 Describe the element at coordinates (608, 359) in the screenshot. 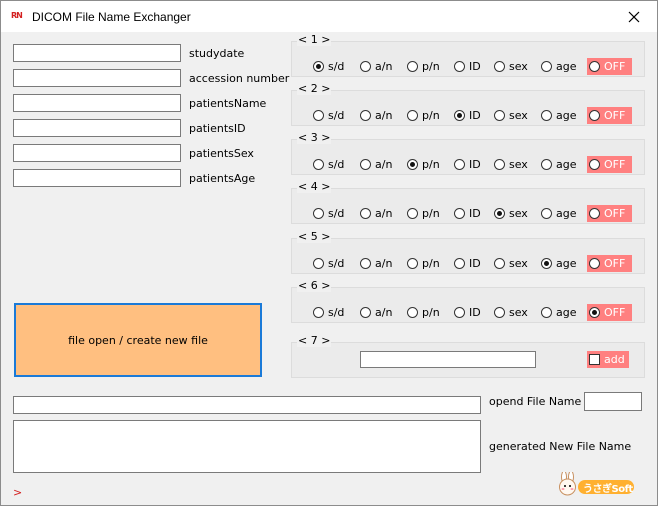

I see `add-toggle: add` at that location.